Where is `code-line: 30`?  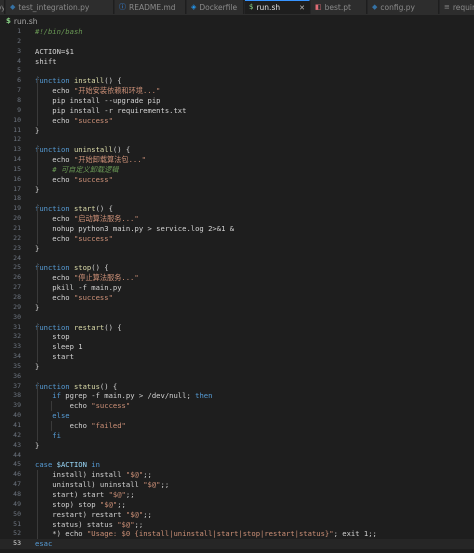 code-line: 30 is located at coordinates (237, 318).